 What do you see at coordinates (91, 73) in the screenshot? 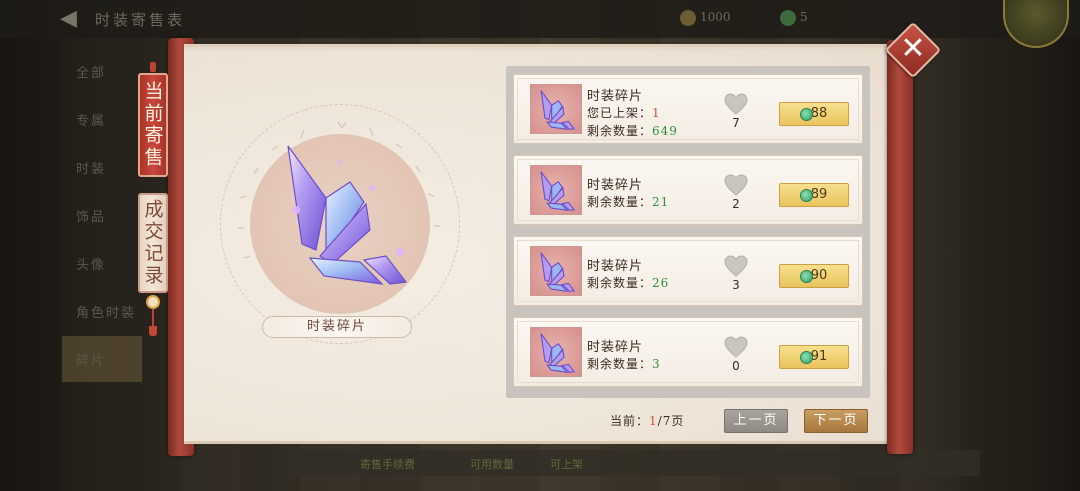
I see `background-tab-all: 全部` at bounding box center [91, 73].